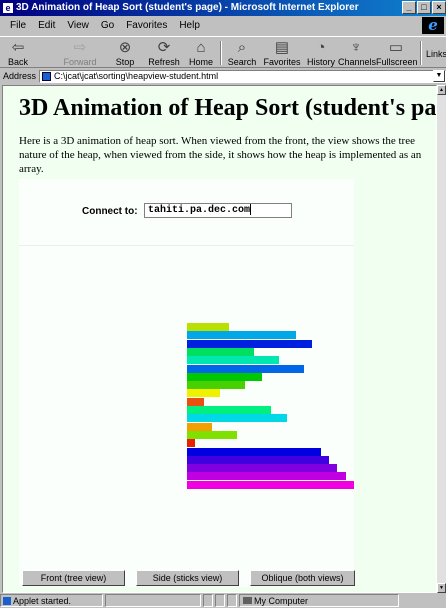 The image size is (446, 608). I want to click on connect-value: tahiti.pa.dec.com, so click(199, 211).